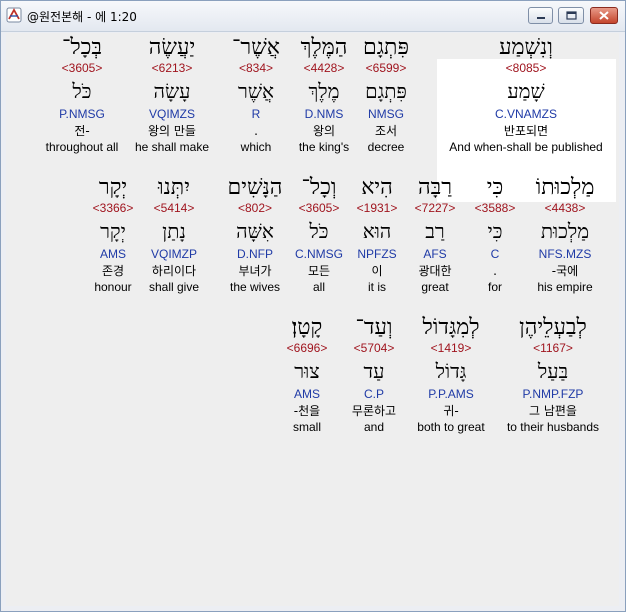 The height and width of the screenshot is (612, 626). Describe the element at coordinates (82, 47) in the screenshot. I see `hebrew-word: בְּכָל־` at that location.